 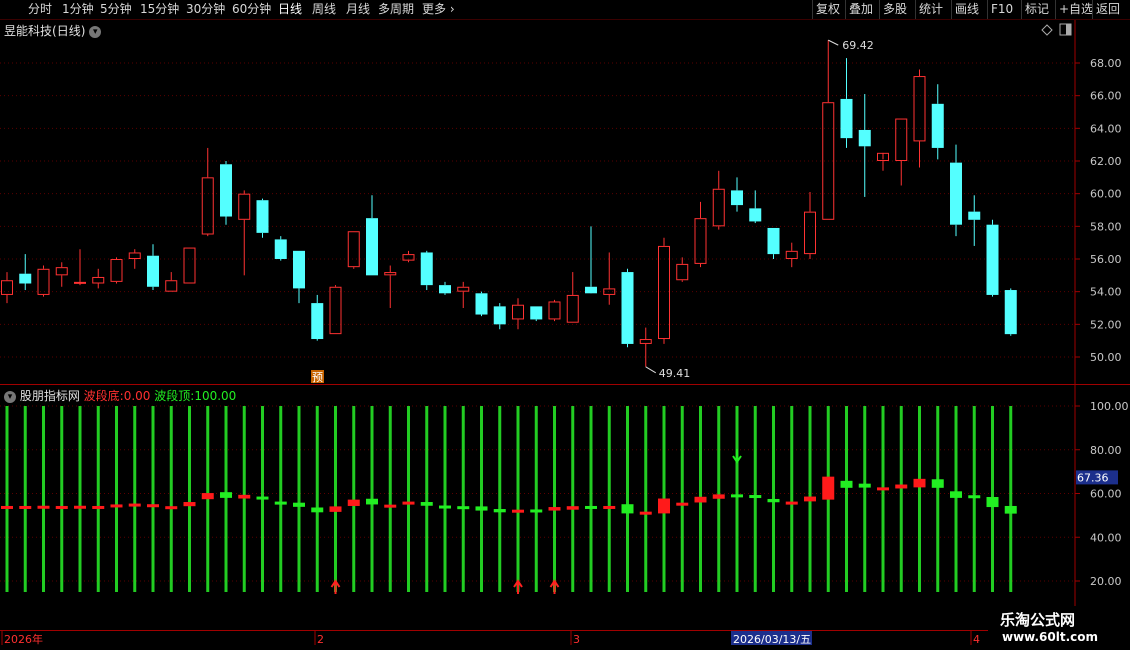 What do you see at coordinates (23, 639) in the screenshot?
I see `date-label: 2026年` at bounding box center [23, 639].